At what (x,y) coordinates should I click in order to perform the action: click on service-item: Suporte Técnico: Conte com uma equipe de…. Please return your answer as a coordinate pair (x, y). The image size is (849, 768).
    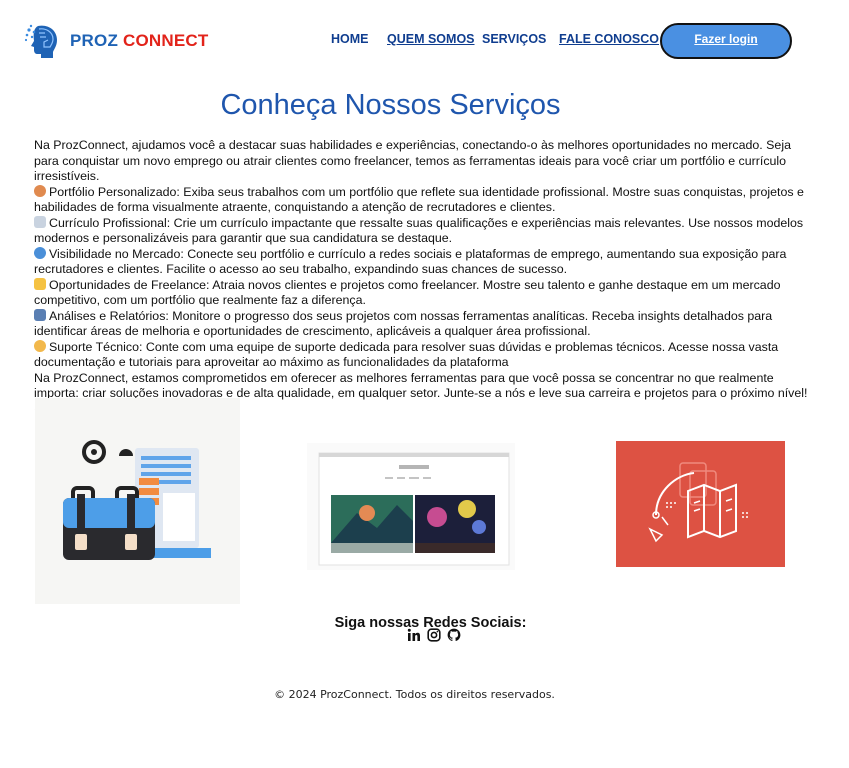
    Looking at the image, I should click on (421, 355).